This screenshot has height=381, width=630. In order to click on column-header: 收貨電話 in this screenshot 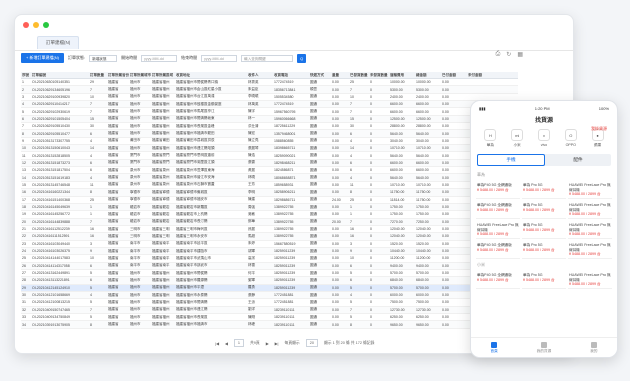, I will do `click(291, 75)`.